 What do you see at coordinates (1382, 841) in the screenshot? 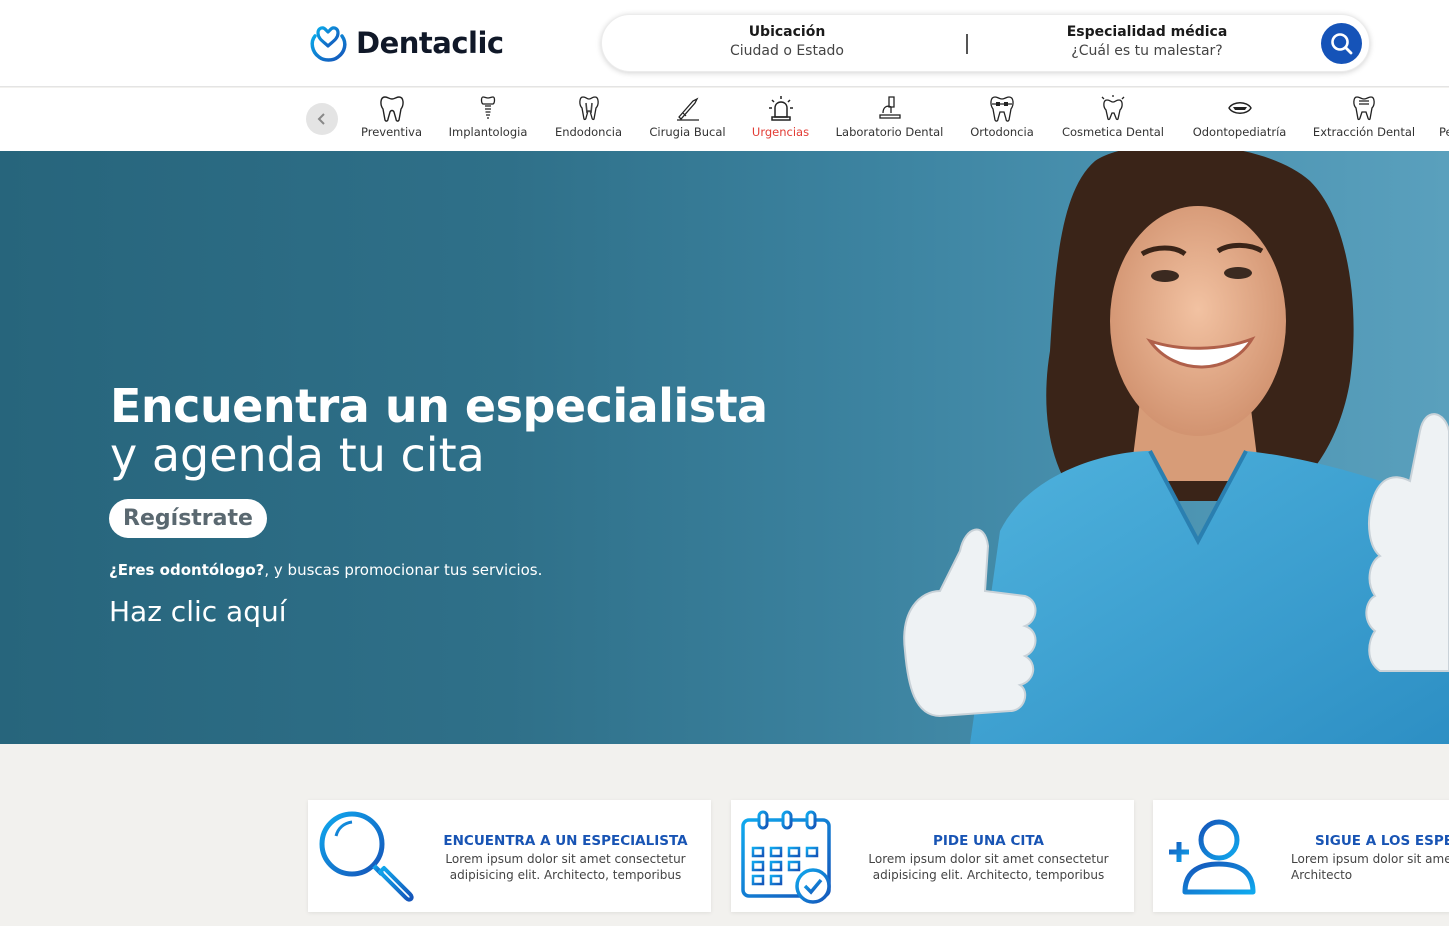
I see `card-title: SIGUE A LOS ESPECI` at bounding box center [1382, 841].